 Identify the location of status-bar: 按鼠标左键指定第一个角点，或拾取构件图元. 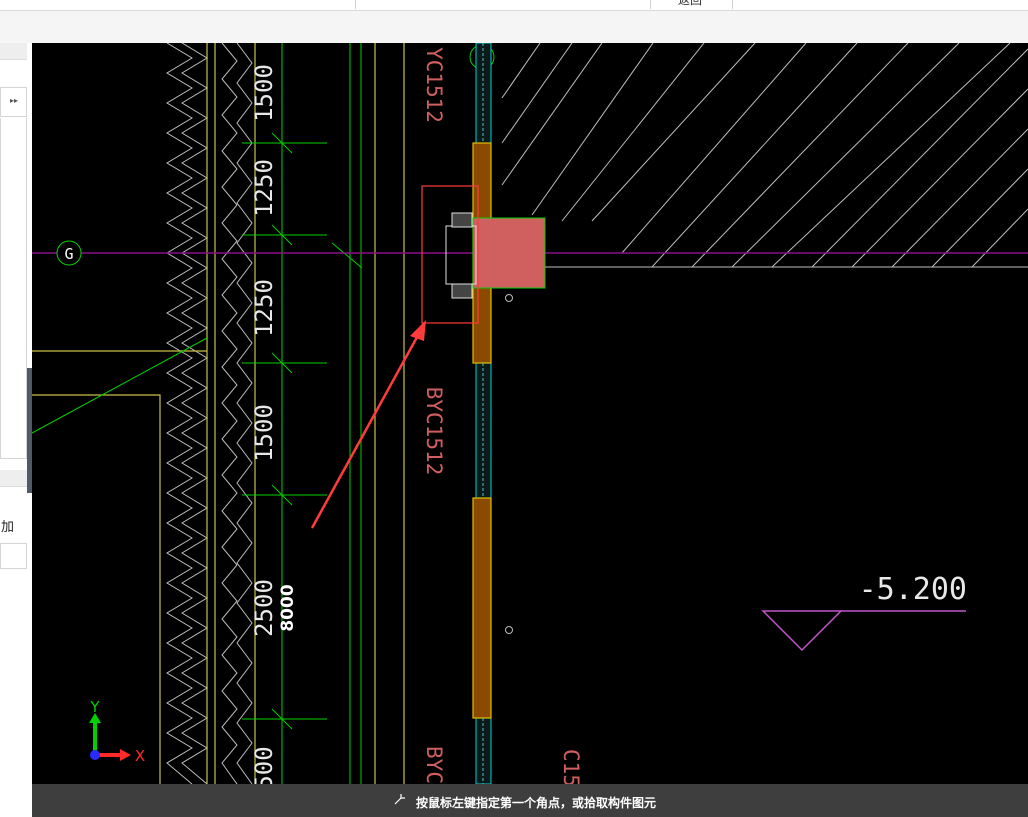
(530, 800).